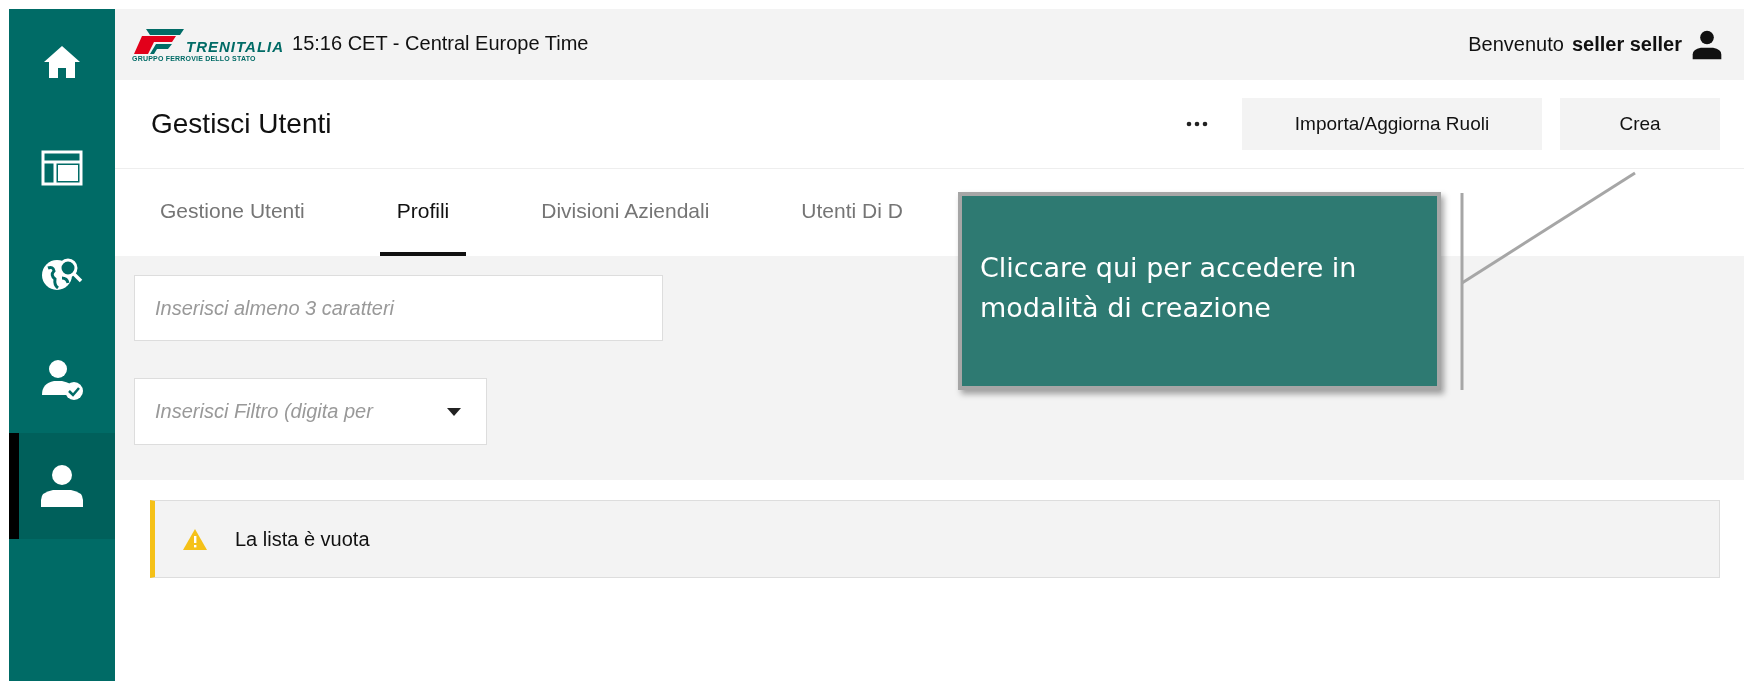  I want to click on logo-wordmark: TRENITALIA, so click(235, 46).